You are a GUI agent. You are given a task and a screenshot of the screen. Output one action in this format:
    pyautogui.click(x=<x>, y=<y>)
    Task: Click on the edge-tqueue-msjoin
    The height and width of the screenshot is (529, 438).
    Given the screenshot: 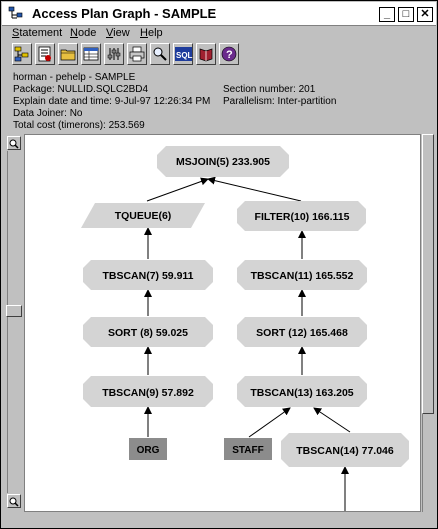 What is the action you would take?
    pyautogui.click(x=177, y=189)
    